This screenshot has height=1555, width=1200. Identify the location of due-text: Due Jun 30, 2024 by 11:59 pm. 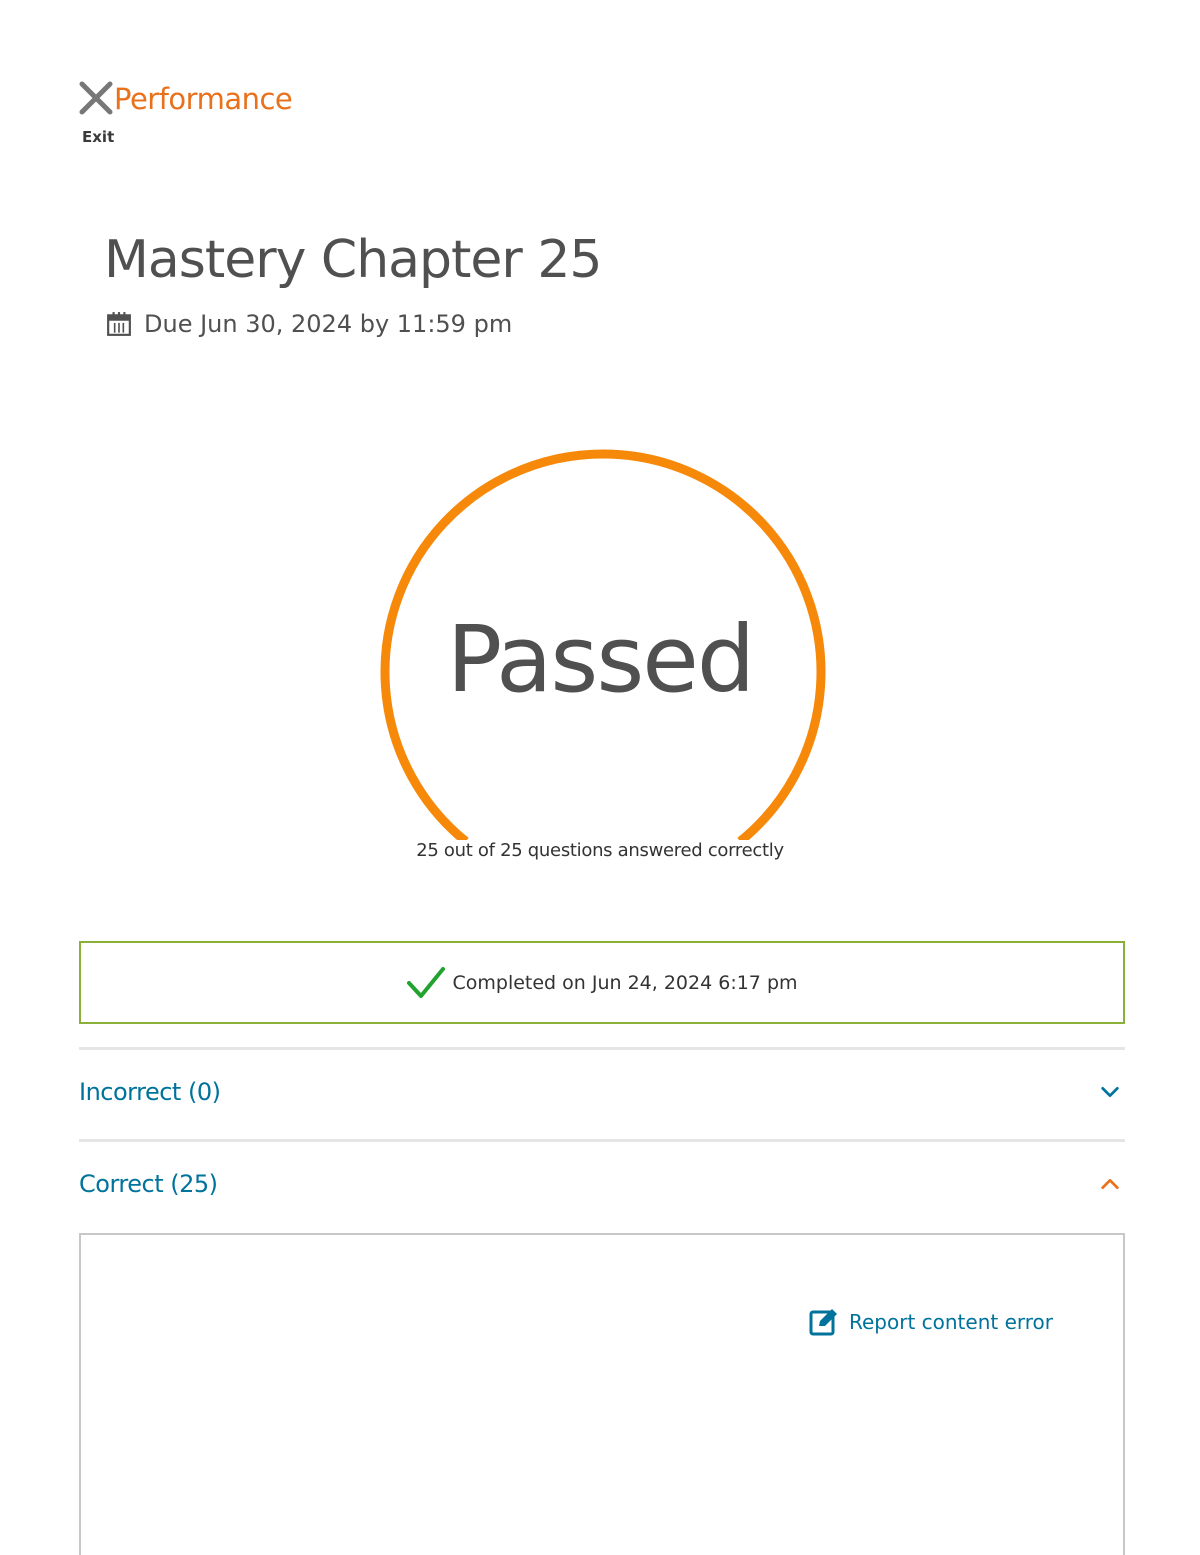
(328, 324).